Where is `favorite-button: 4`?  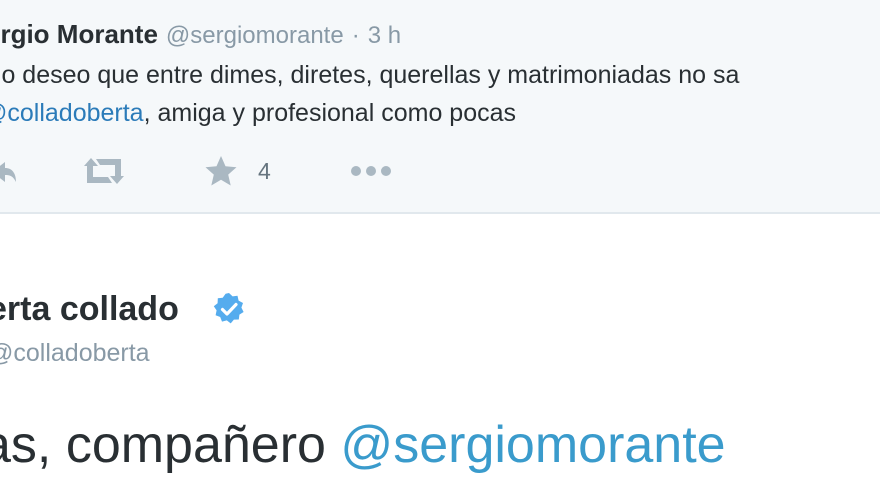 favorite-button: 4 is located at coordinates (237, 171).